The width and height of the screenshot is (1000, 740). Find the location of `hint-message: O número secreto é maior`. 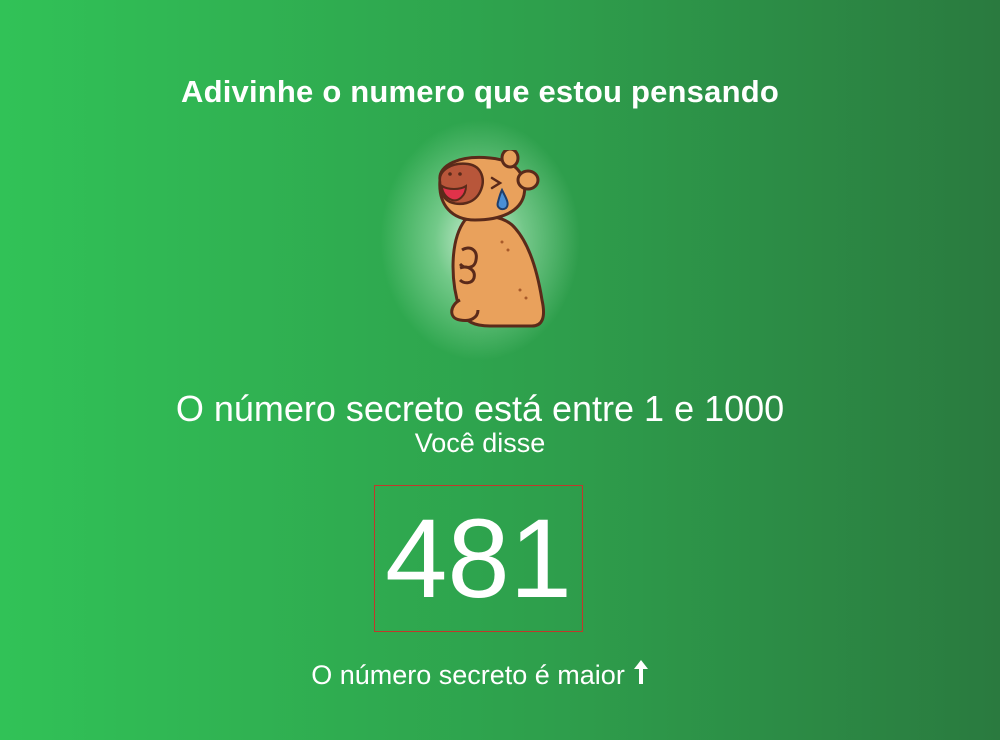

hint-message: O número secreto é maior is located at coordinates (480, 675).